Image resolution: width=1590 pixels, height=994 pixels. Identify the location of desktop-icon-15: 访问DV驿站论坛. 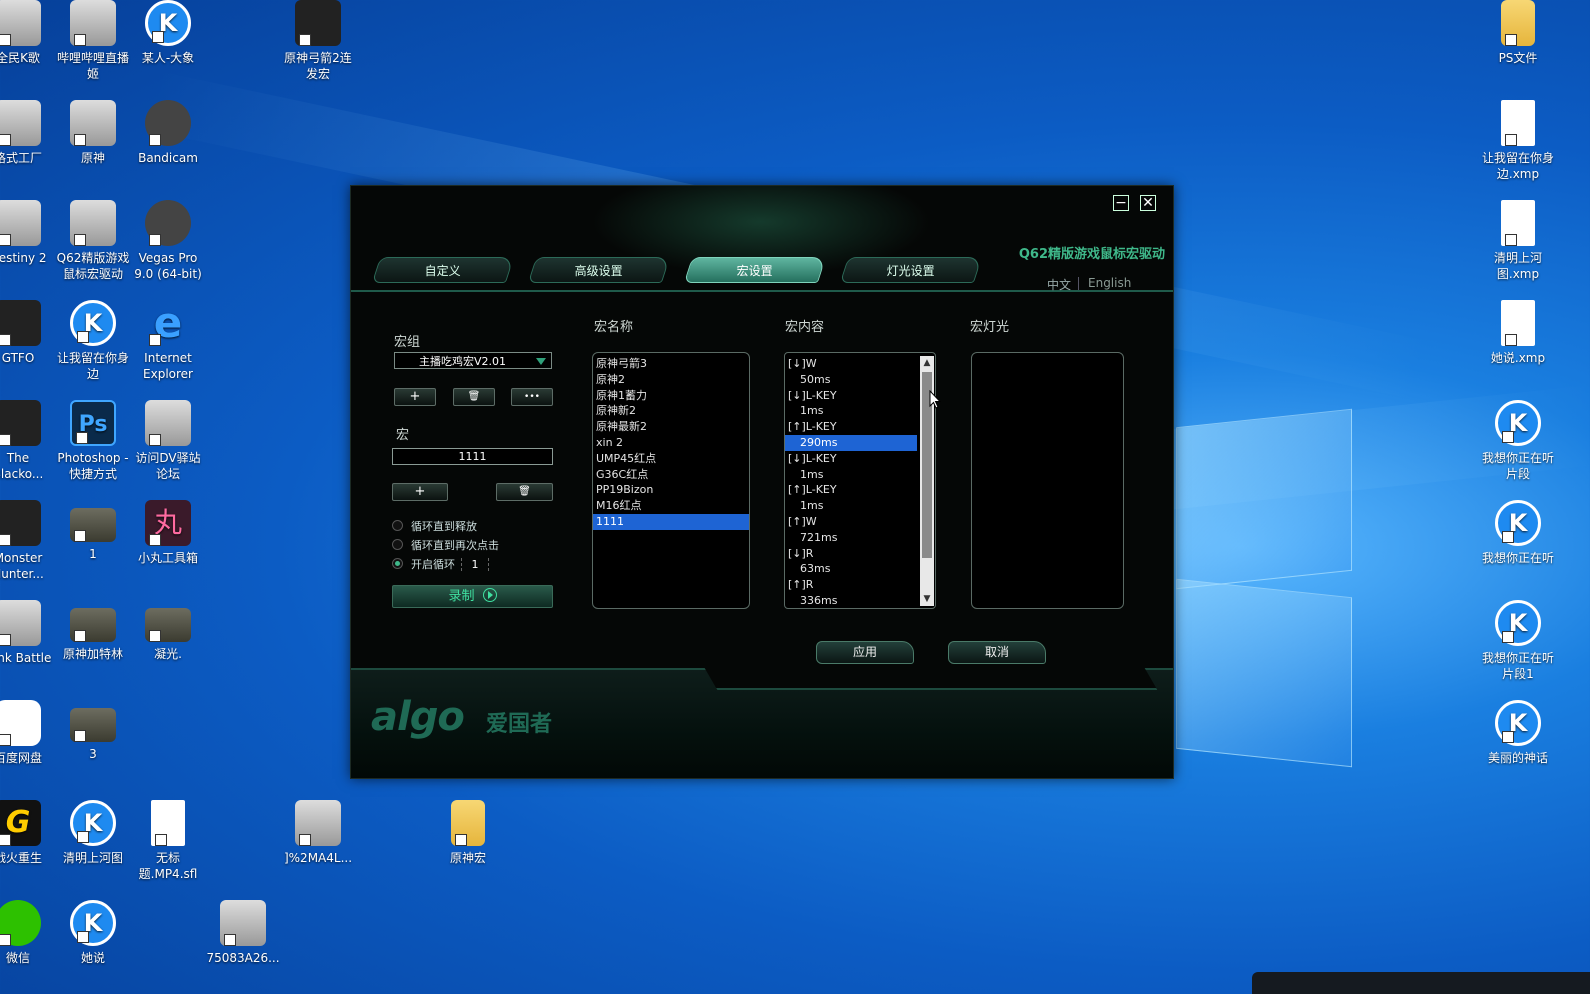
(168, 441).